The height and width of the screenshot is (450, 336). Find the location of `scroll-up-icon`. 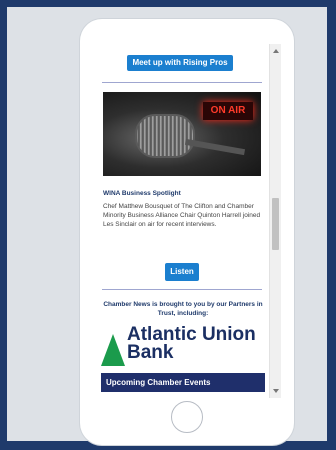

scroll-up-icon is located at coordinates (276, 51).